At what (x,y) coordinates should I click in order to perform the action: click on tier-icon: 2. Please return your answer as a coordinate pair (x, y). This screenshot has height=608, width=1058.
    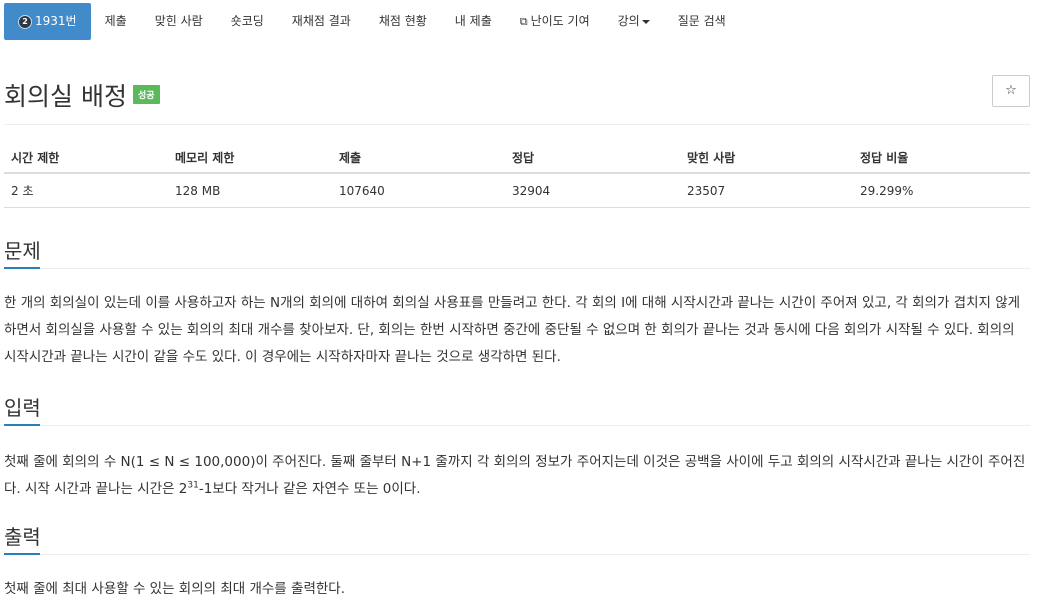
    Looking at the image, I should click on (25, 21).